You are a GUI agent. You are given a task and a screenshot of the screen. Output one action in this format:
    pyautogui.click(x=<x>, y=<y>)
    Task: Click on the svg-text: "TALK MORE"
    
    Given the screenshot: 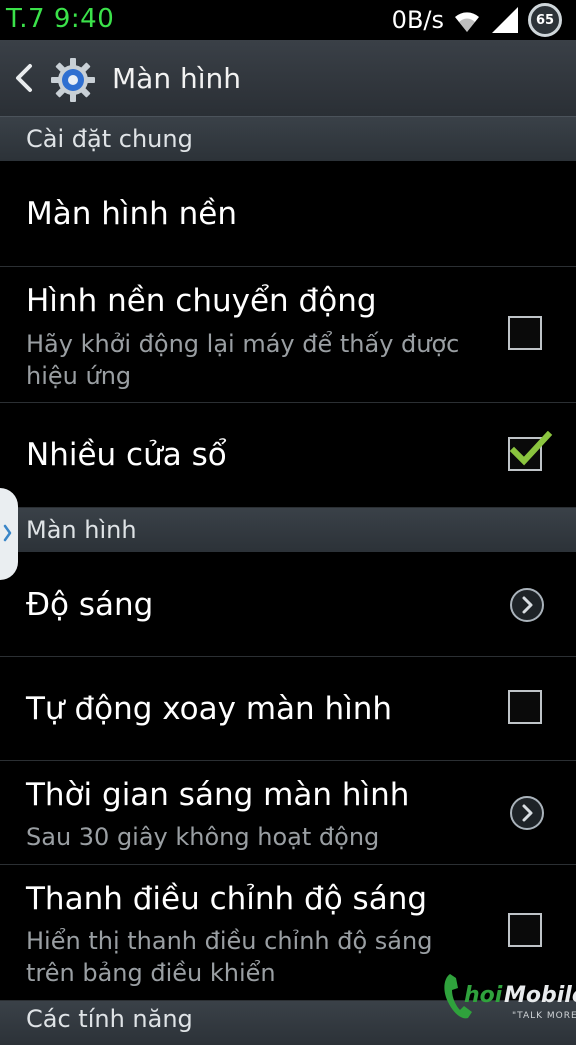 What is the action you would take?
    pyautogui.click(x=544, y=1016)
    